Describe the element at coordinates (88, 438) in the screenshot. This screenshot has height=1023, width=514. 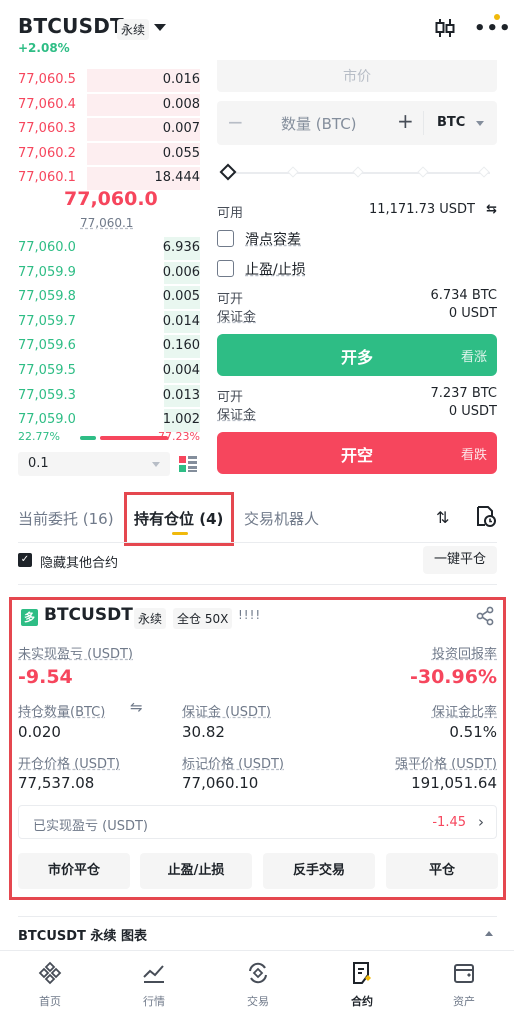
I see `buy-ratio-bar` at that location.